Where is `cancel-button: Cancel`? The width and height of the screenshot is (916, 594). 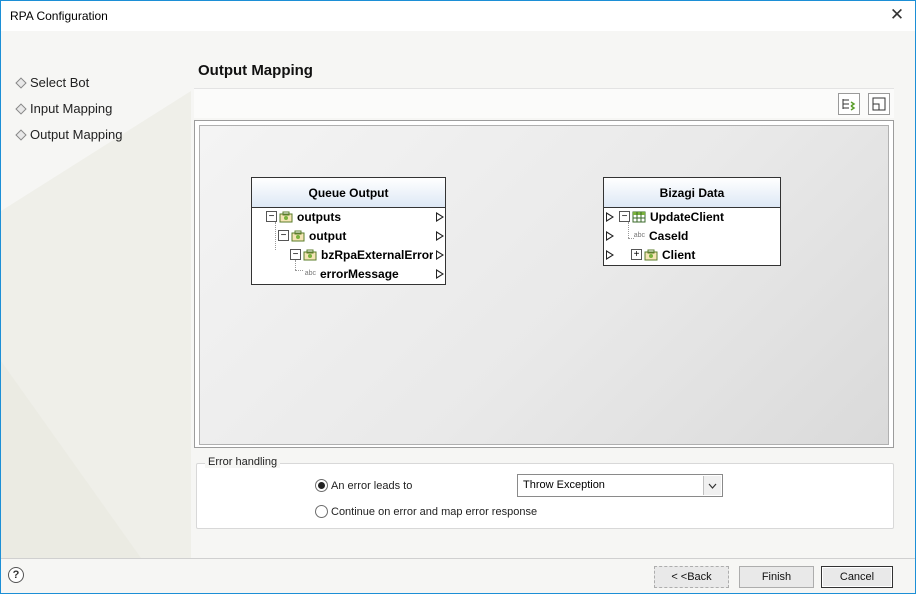
cancel-button: Cancel is located at coordinates (857, 577).